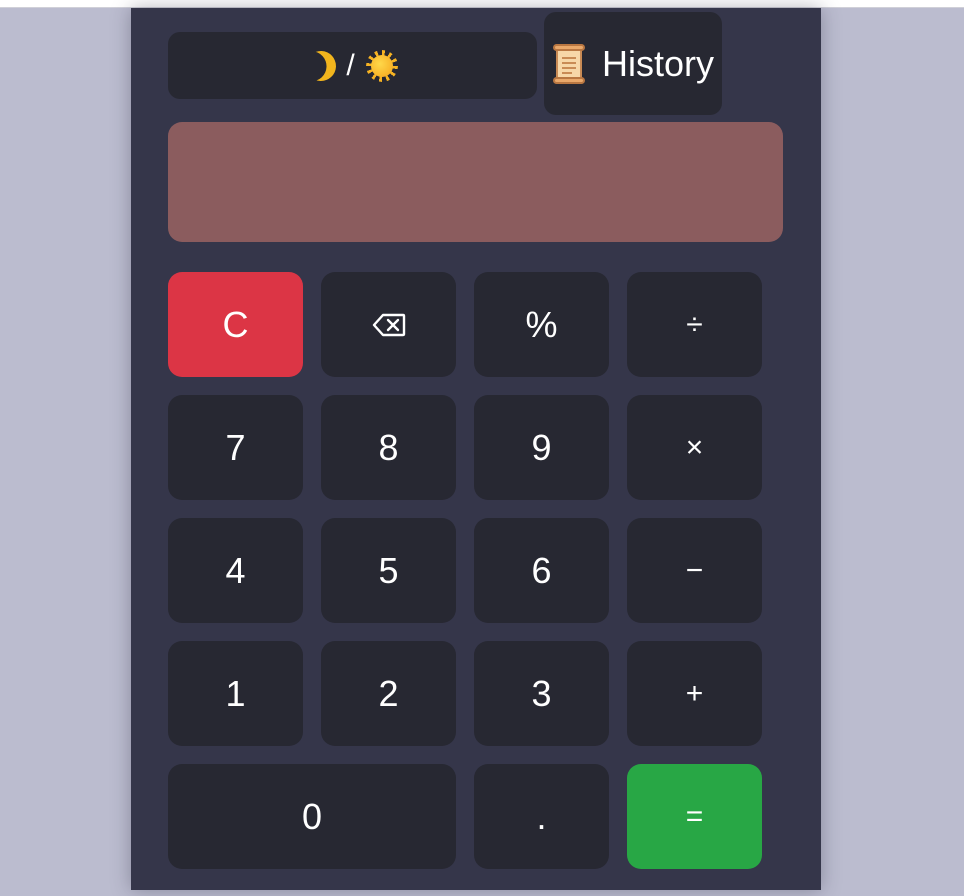  I want to click on scroll-icon, so click(569, 63).